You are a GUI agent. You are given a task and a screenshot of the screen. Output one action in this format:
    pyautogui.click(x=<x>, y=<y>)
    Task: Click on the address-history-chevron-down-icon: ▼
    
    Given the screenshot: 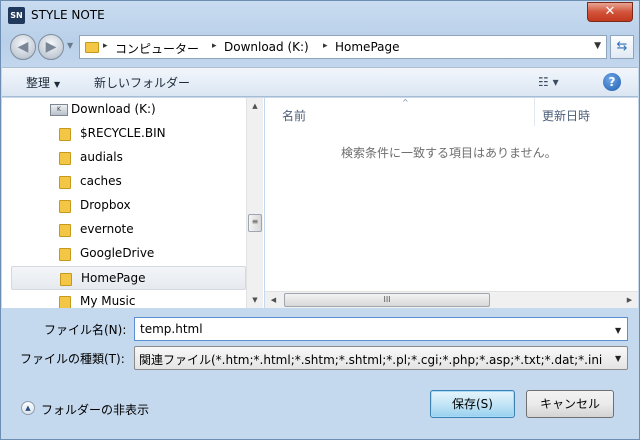 What is the action you would take?
    pyautogui.click(x=597, y=46)
    